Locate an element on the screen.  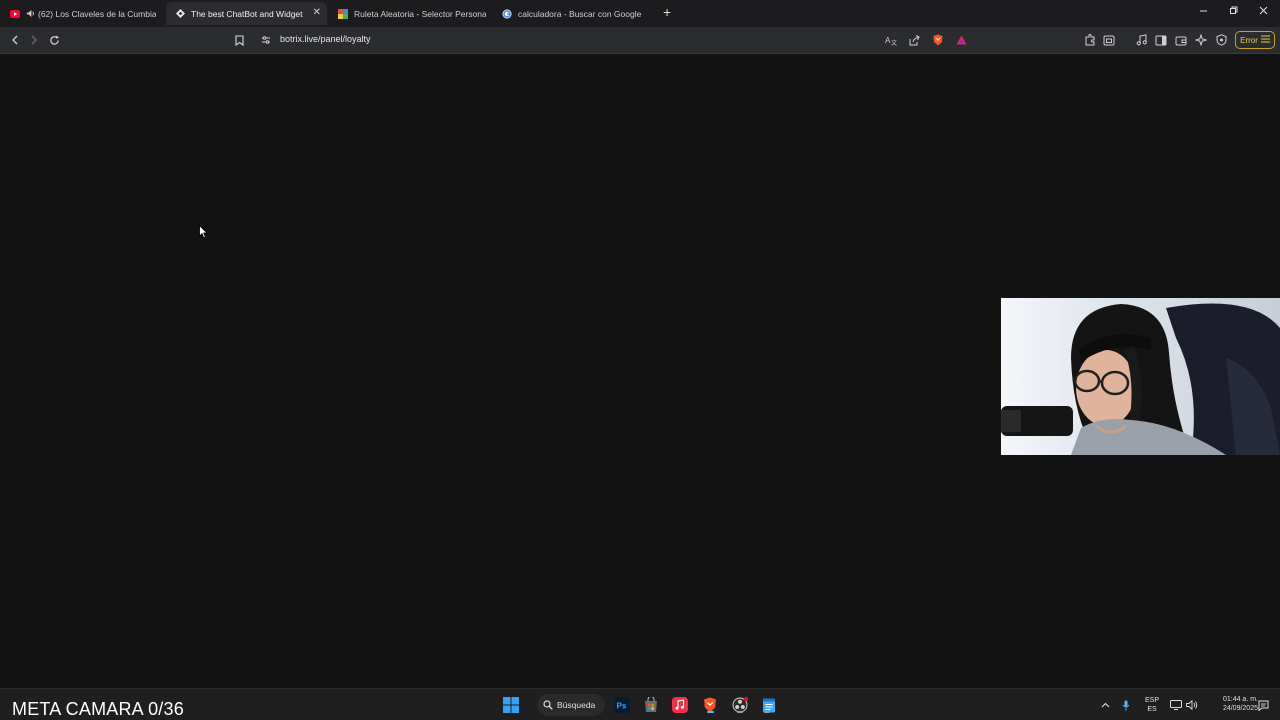
tab-botrix: The best ChatBot and Widgets fo ✕ is located at coordinates (246, 13).